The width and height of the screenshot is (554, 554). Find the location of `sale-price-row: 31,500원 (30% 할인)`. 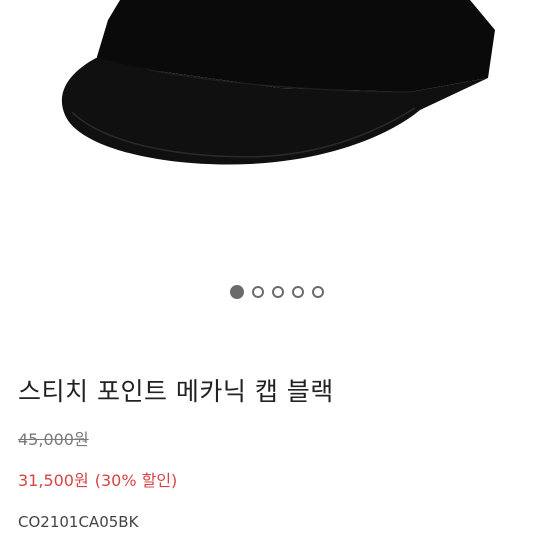

sale-price-row: 31,500원 (30% 할인) is located at coordinates (100, 479).